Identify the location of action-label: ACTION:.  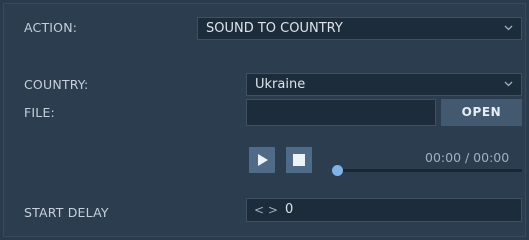
(51, 27).